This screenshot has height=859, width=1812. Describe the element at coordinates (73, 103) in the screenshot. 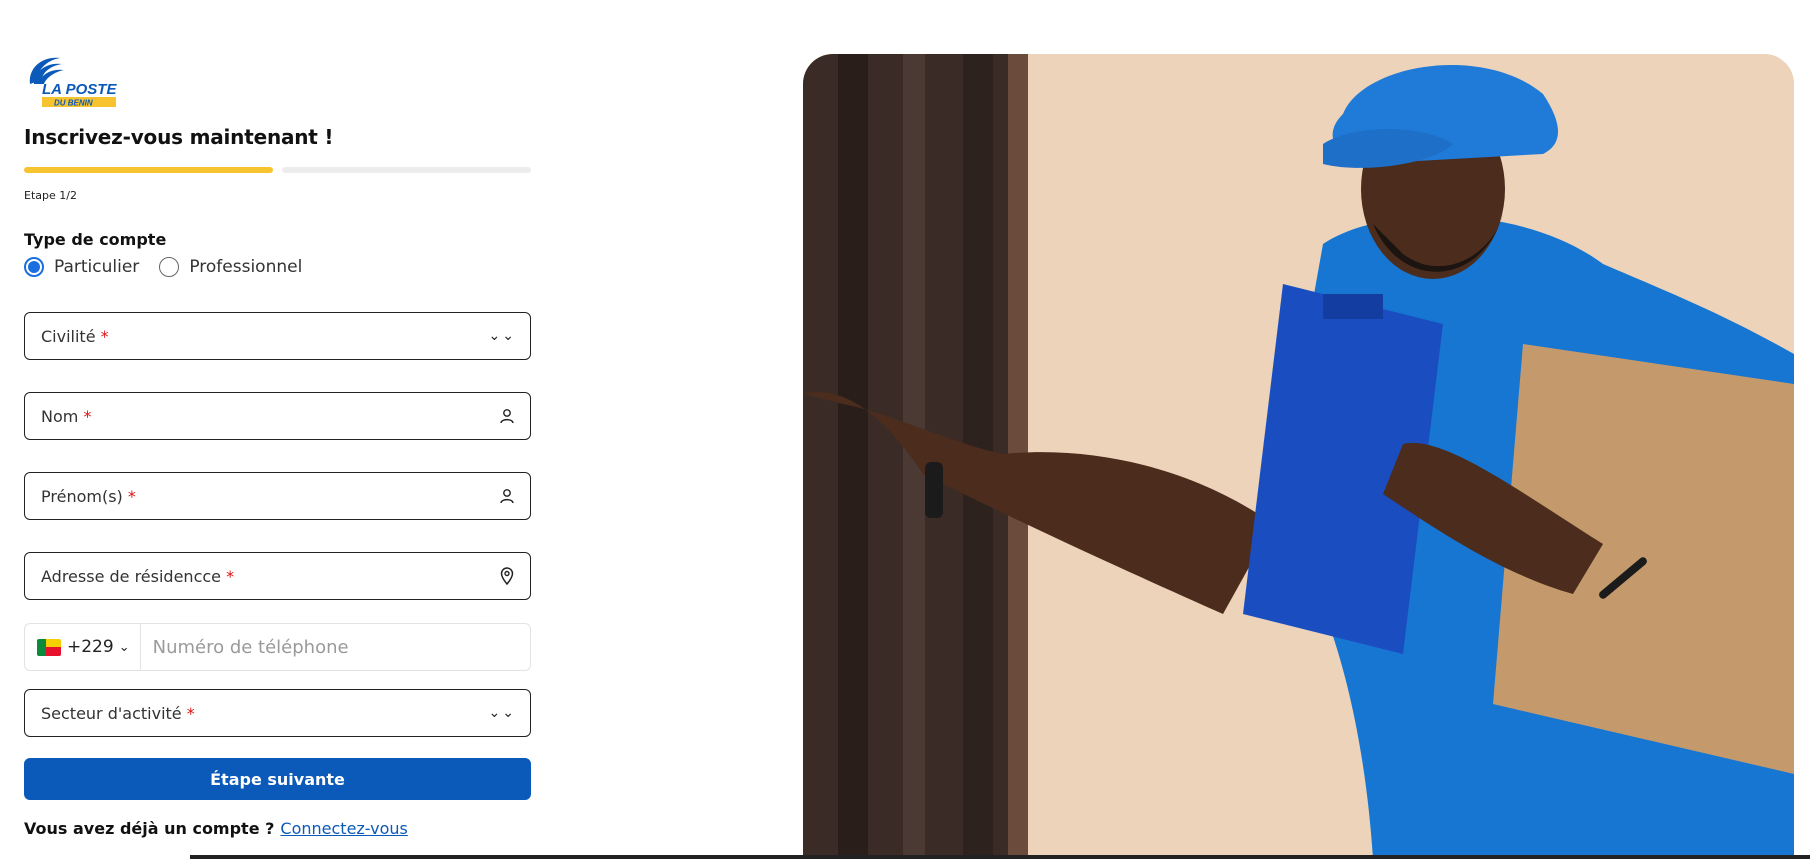

I see `logo-subtext: DU BENIN` at that location.